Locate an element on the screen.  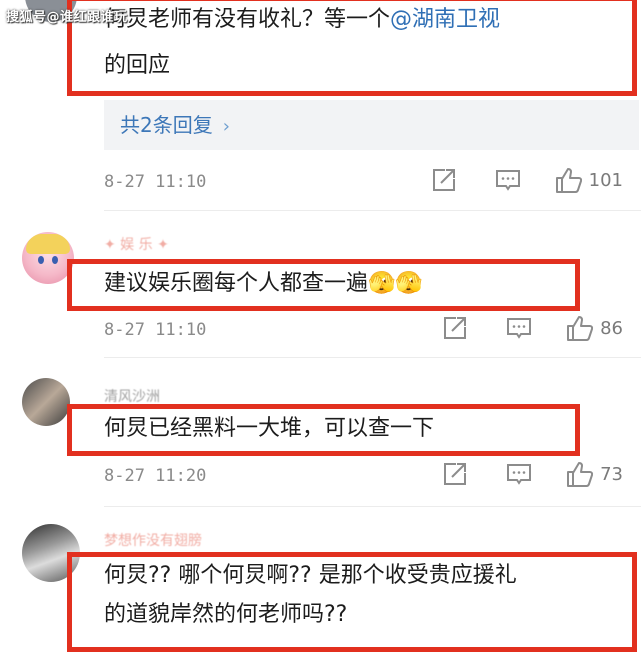
comment-text-line2: 的道貌岸然的何老师吗?? is located at coordinates (226, 614).